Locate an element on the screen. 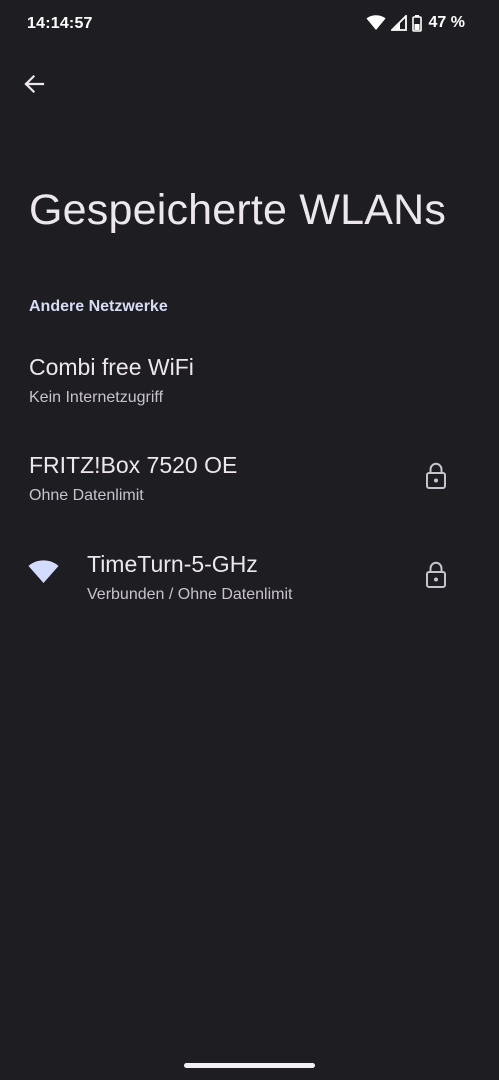 This screenshot has width=499, height=1080. cell-signal-icon is located at coordinates (398, 23).